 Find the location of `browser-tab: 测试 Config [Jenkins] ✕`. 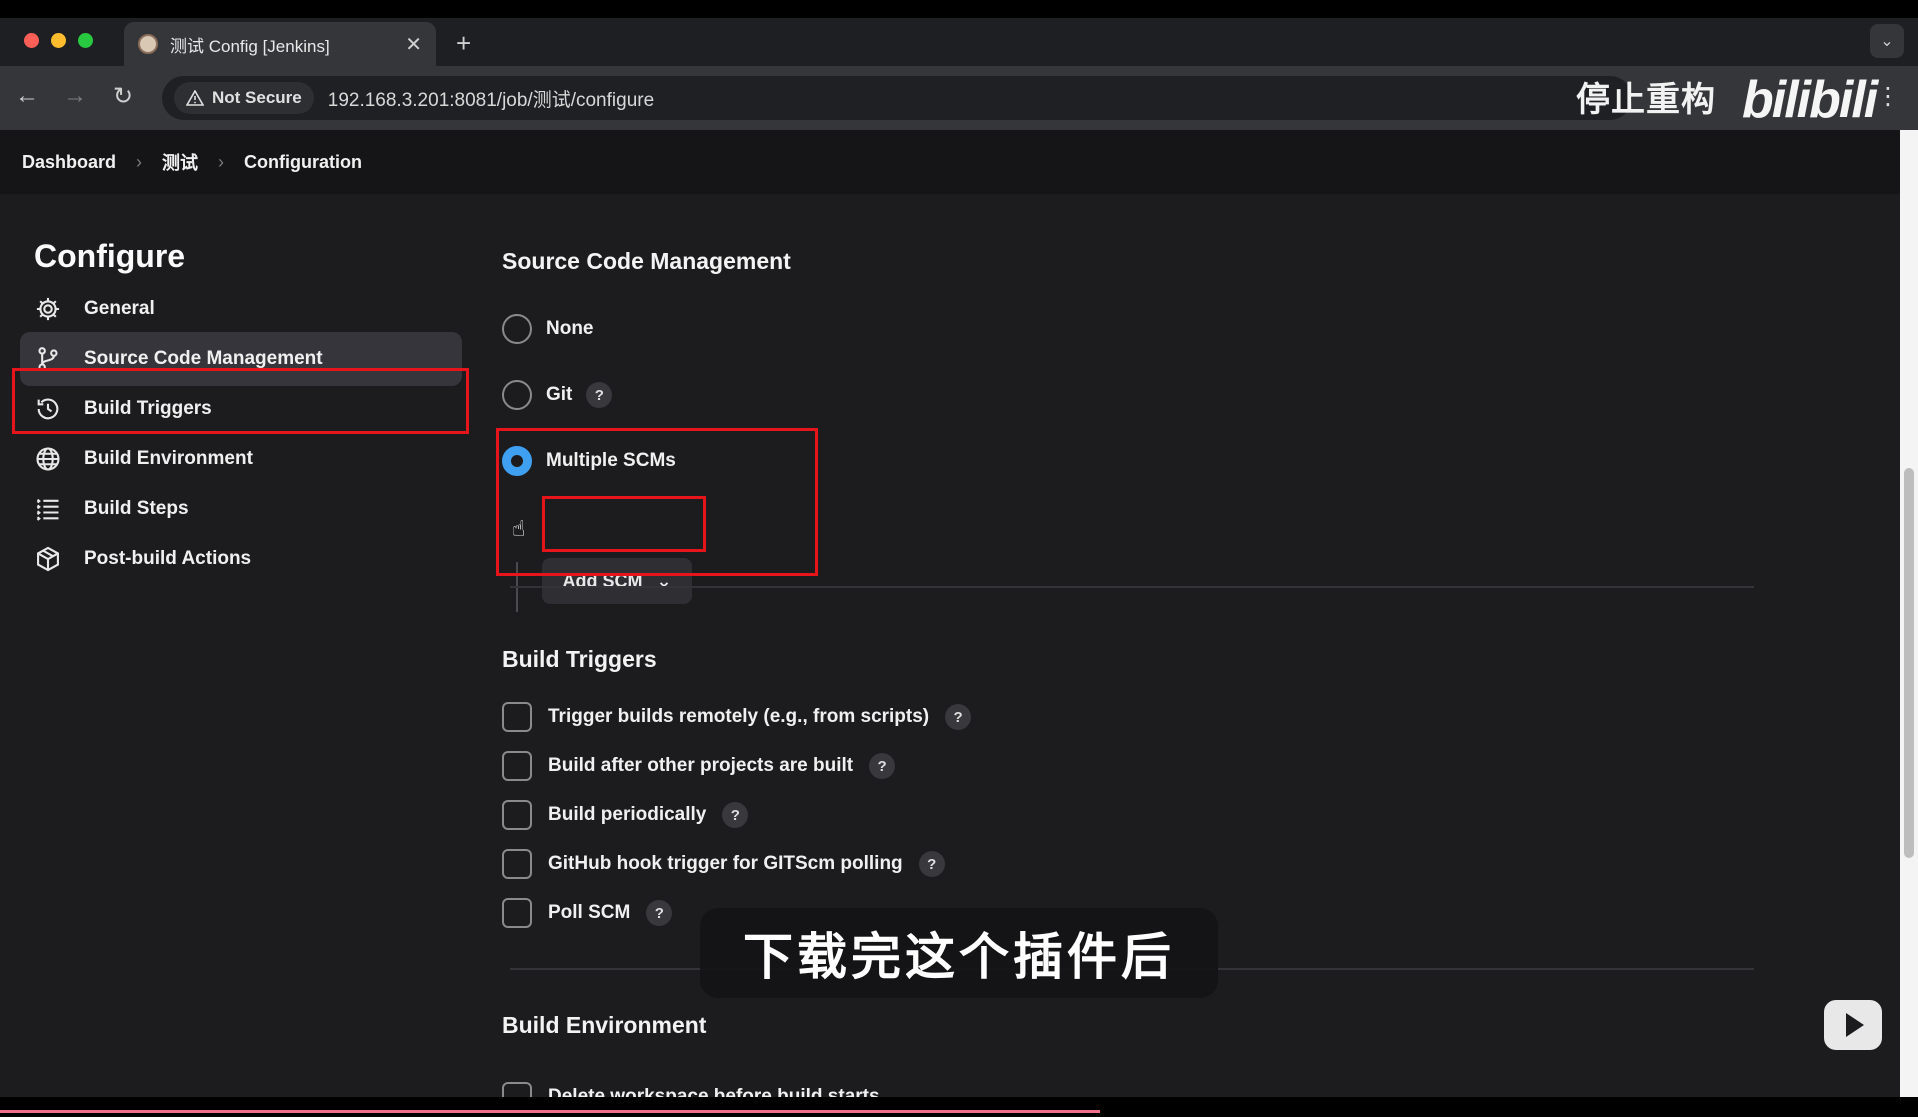

browser-tab: 测试 Config [Jenkins] ✕ is located at coordinates (280, 44).